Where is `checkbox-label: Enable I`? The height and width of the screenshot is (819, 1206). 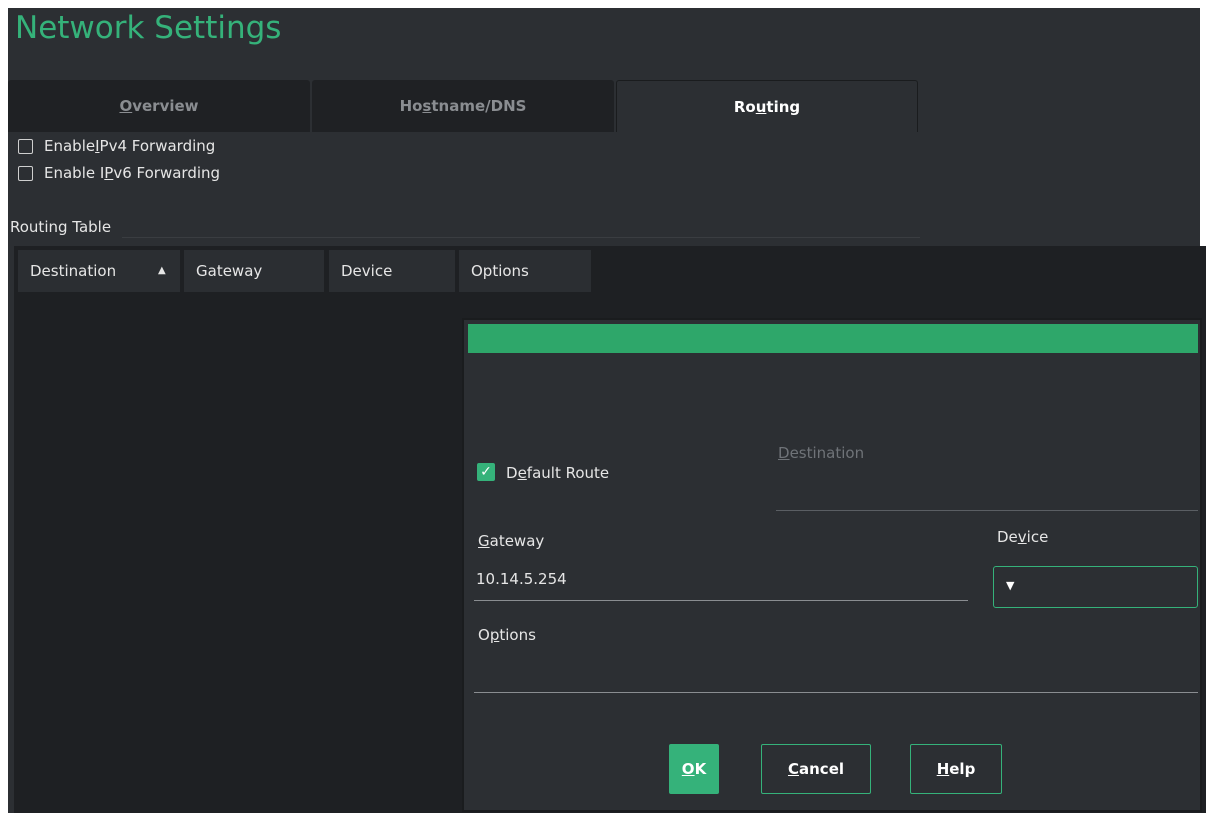
checkbox-label: Enable I is located at coordinates (74, 173).